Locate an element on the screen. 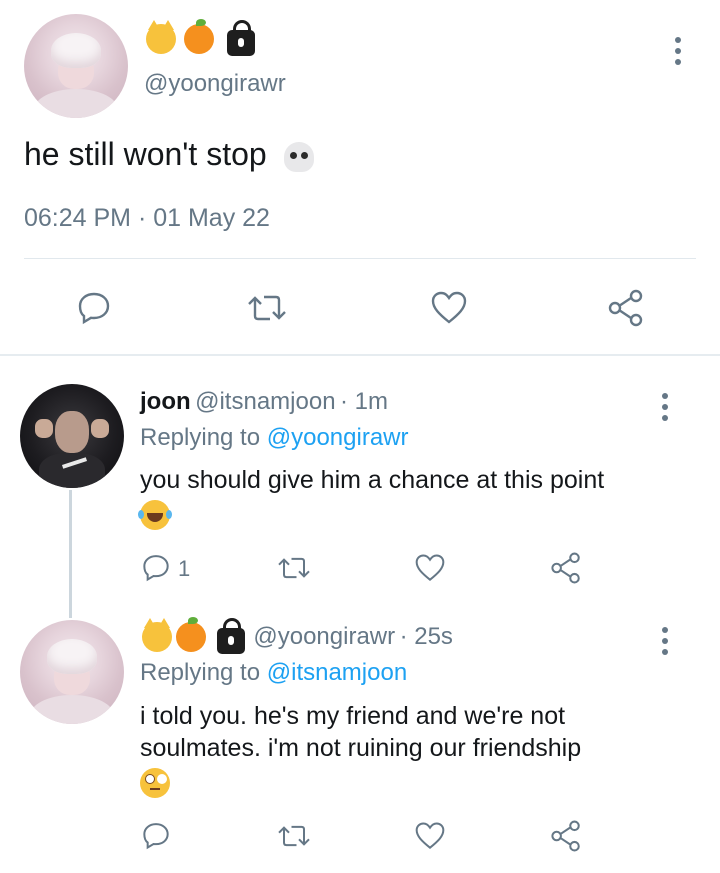  yoongirawr-avatar is located at coordinates (72, 672).